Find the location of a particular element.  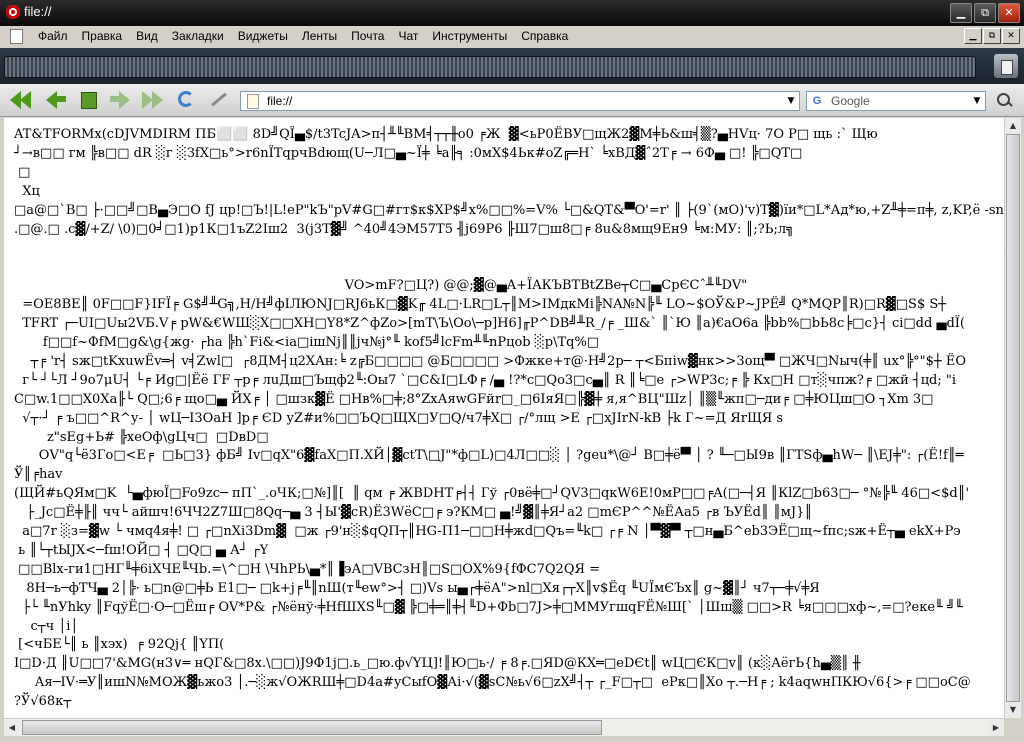

trash-button is located at coordinates (1006, 66).